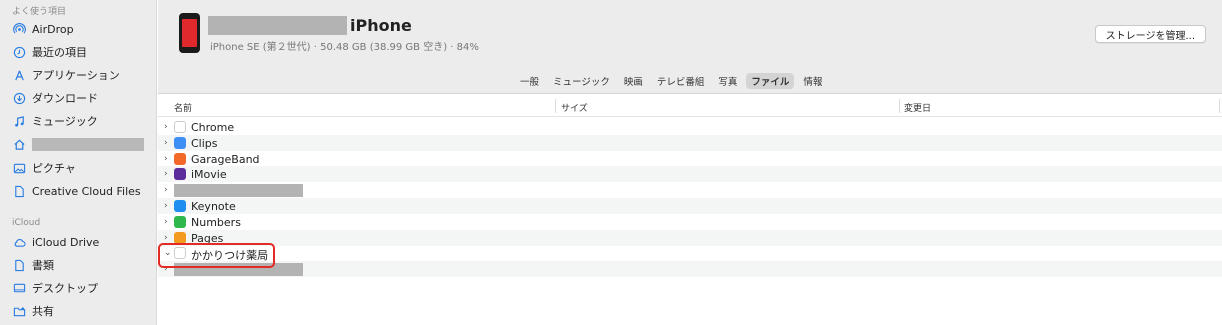  I want to click on sidebar-item-documents: 書類, so click(33, 265).